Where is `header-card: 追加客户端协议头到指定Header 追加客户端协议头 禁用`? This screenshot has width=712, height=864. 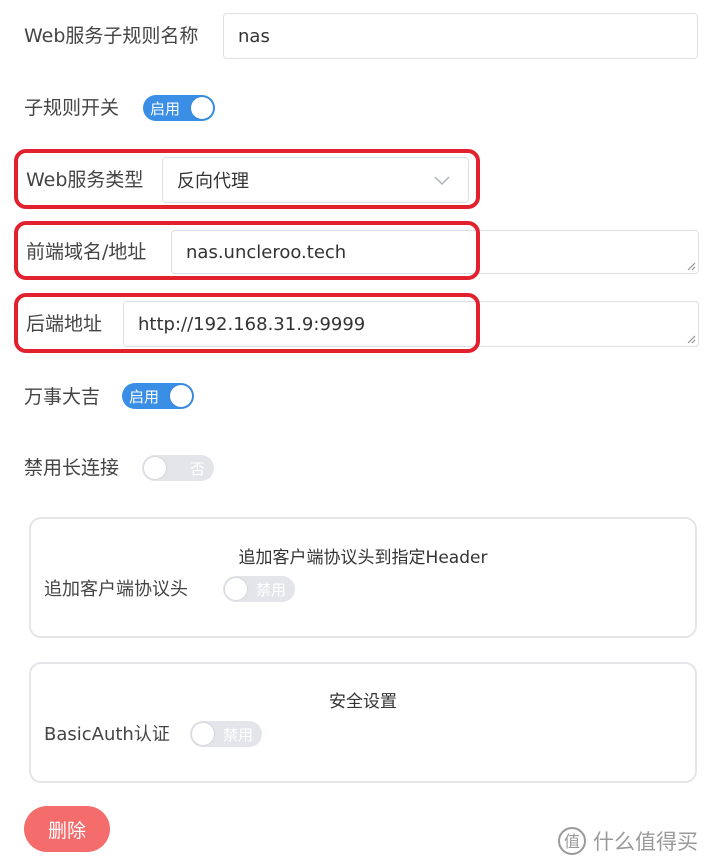
header-card: 追加客户端协议头到指定Header 追加客户端协议头 禁用 is located at coordinates (363, 577).